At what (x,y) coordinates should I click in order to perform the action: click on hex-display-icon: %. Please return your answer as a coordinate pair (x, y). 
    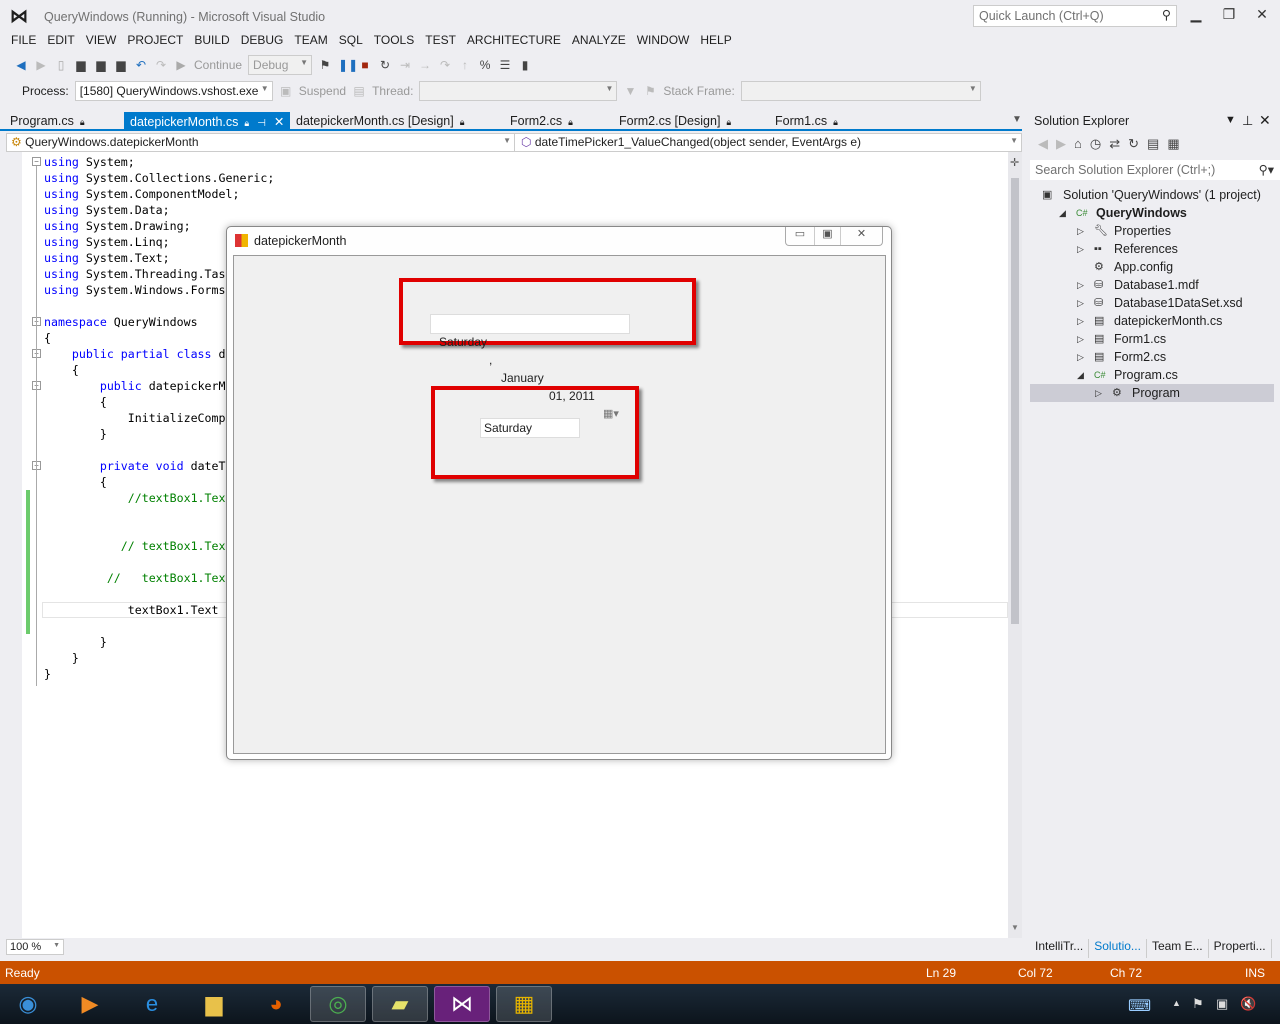
    Looking at the image, I should click on (485, 65).